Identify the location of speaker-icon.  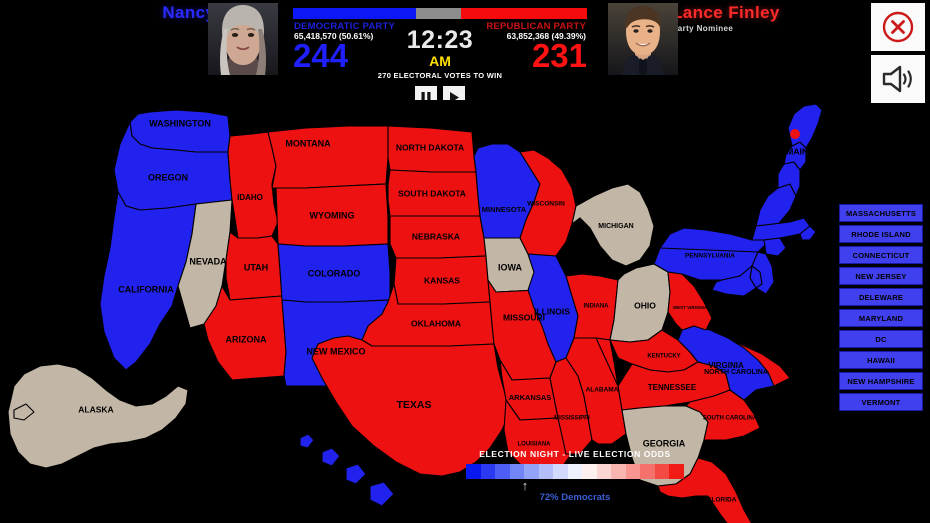
(897, 79).